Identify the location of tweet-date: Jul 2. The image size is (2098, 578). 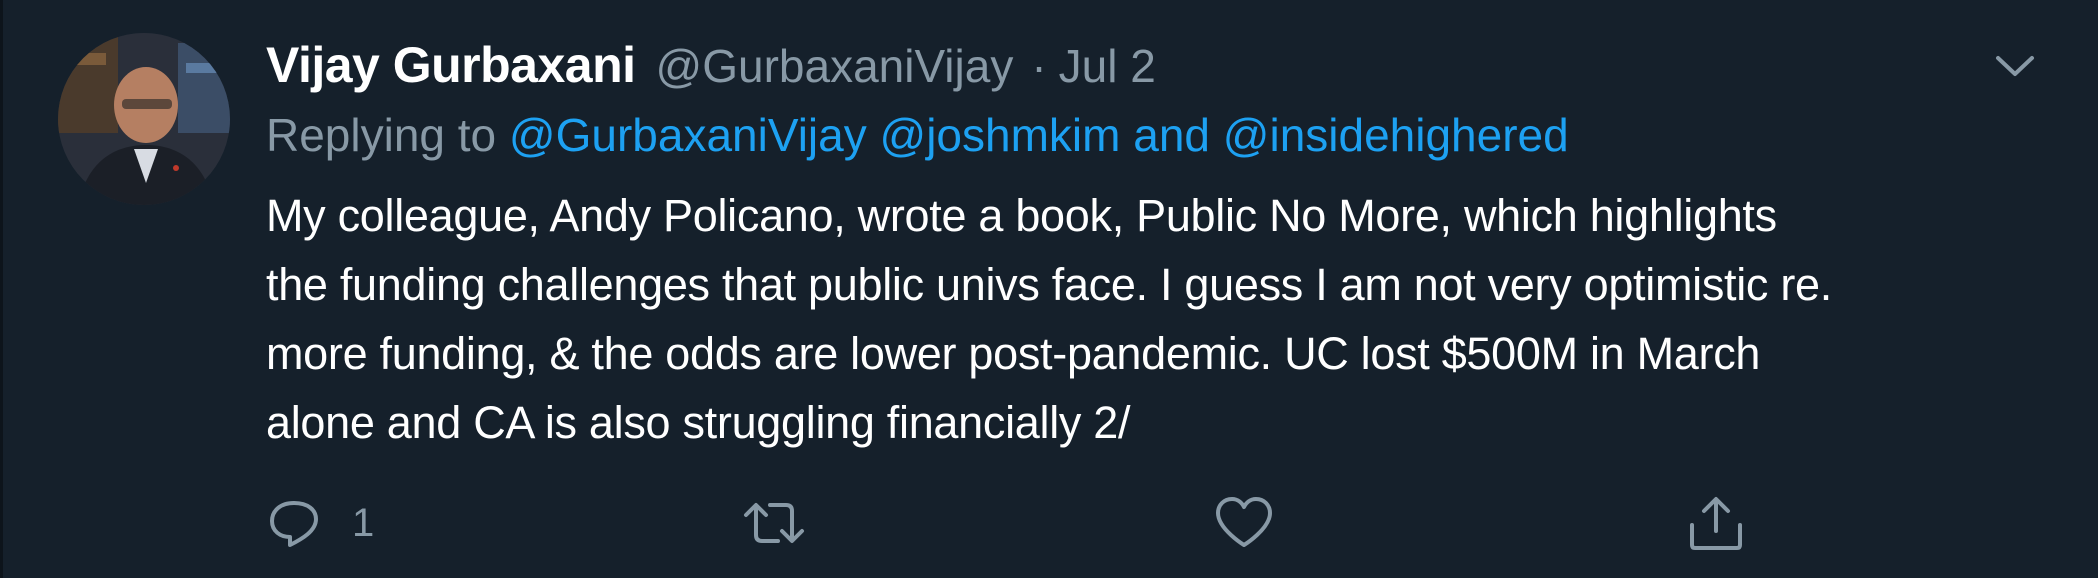
(1107, 66).